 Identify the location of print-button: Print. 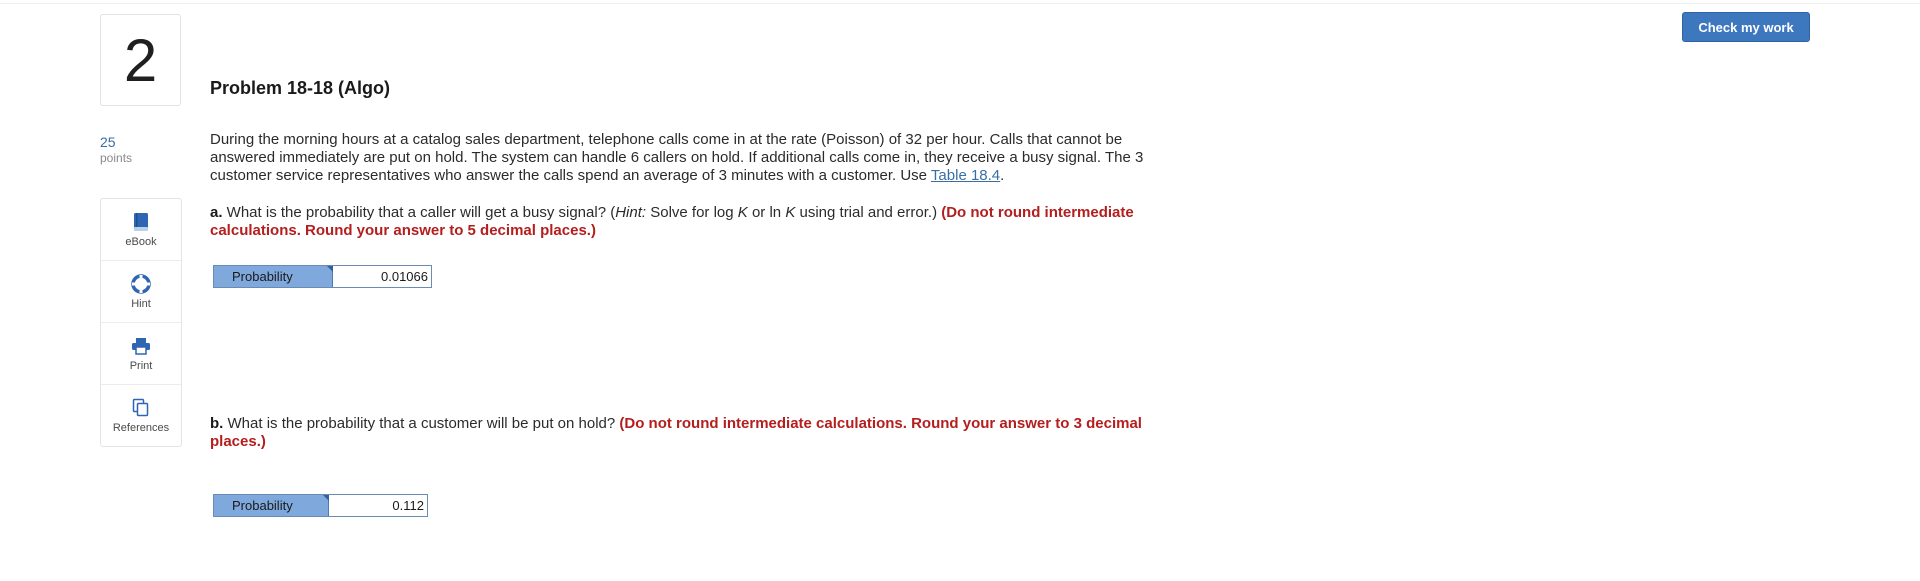
(141, 354).